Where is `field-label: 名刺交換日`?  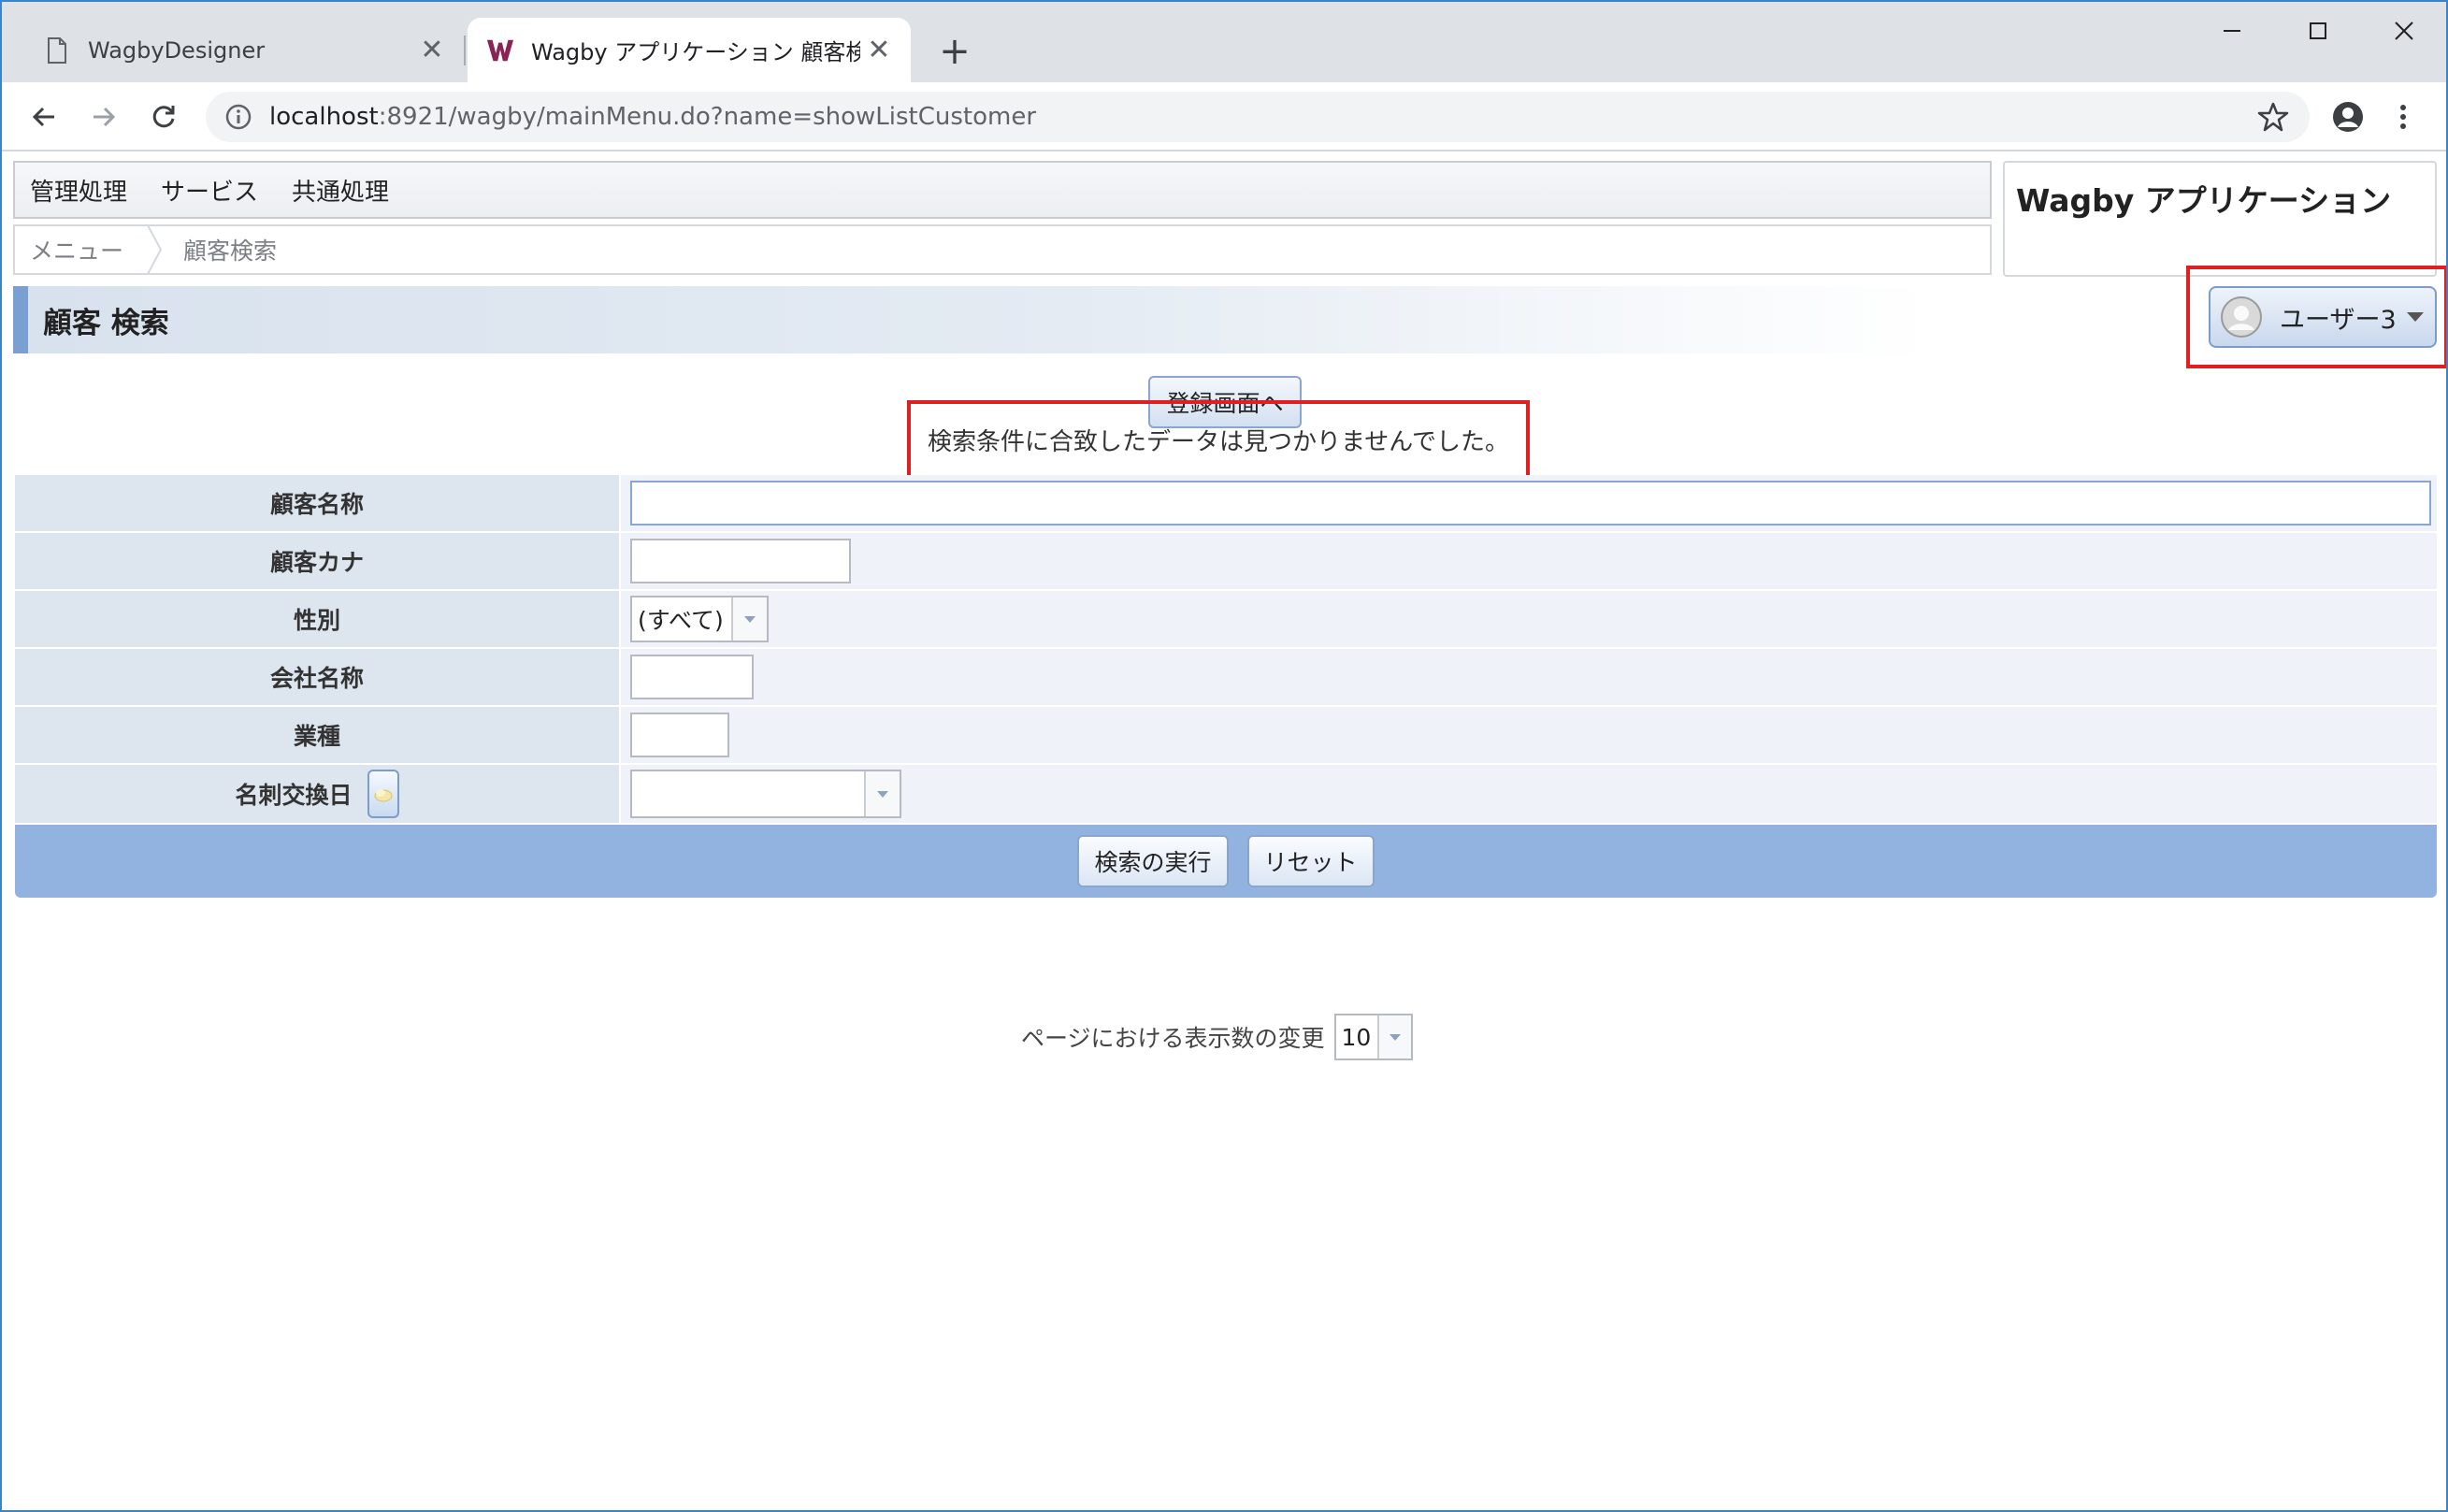
field-label: 名刺交換日 is located at coordinates (294, 795).